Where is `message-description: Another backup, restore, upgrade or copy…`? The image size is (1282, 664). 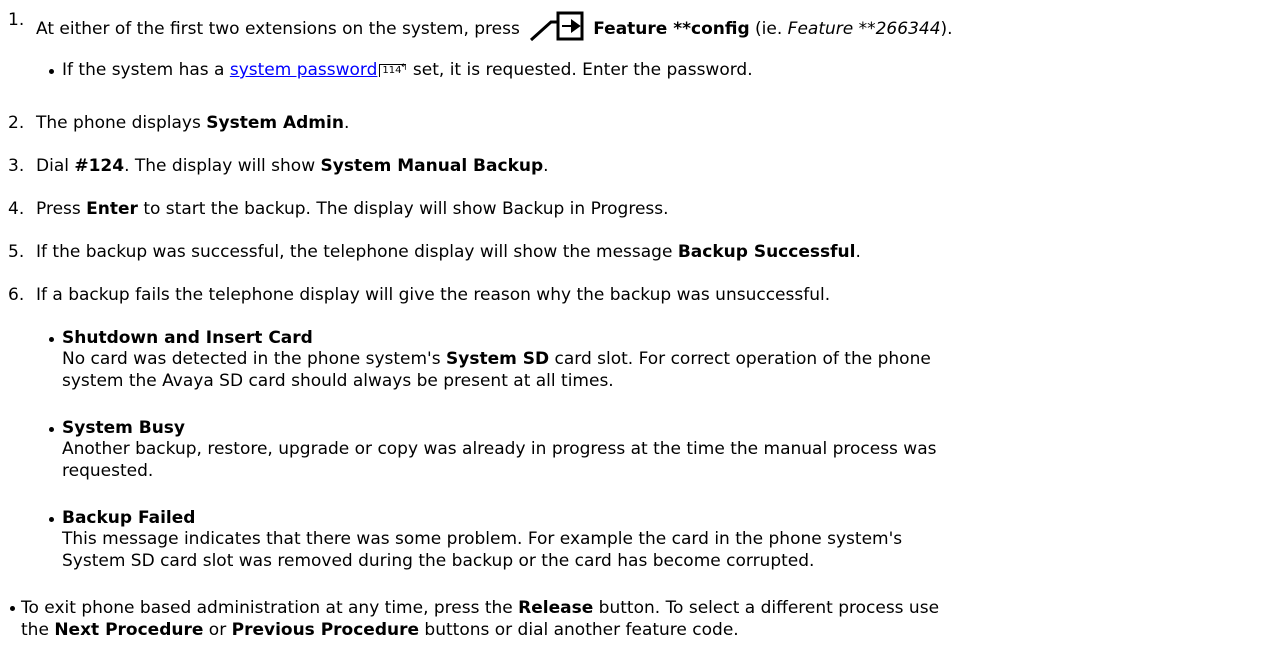
message-description: Another backup, restore, upgrade or copy… is located at coordinates (499, 460).